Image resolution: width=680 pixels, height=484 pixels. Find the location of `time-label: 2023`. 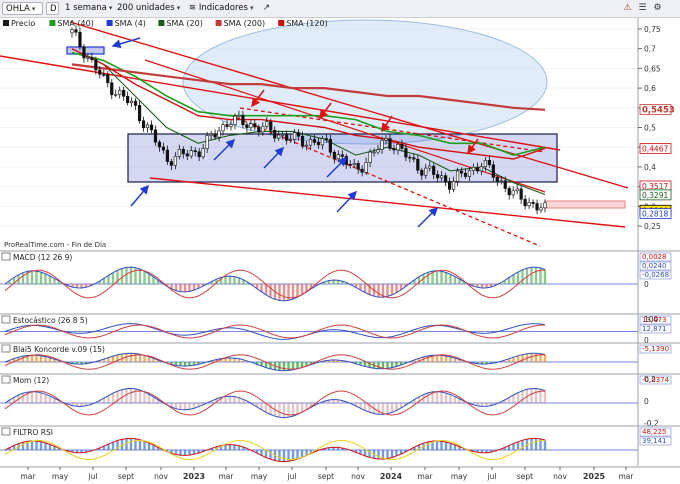

time-label: 2023 is located at coordinates (194, 476).